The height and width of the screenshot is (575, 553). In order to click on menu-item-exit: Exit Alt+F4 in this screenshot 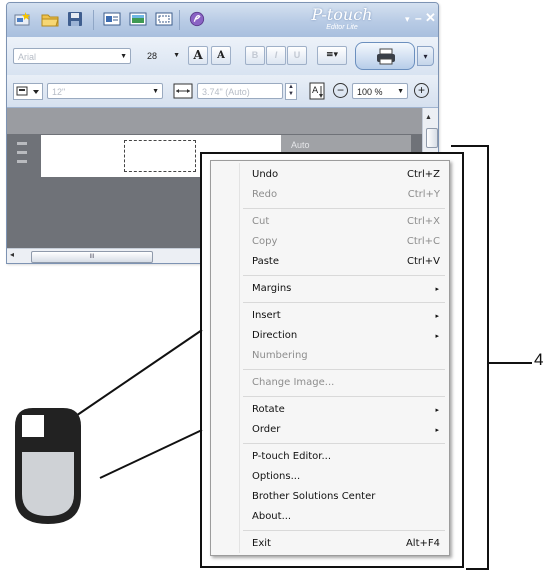, I will do `click(330, 544)`.